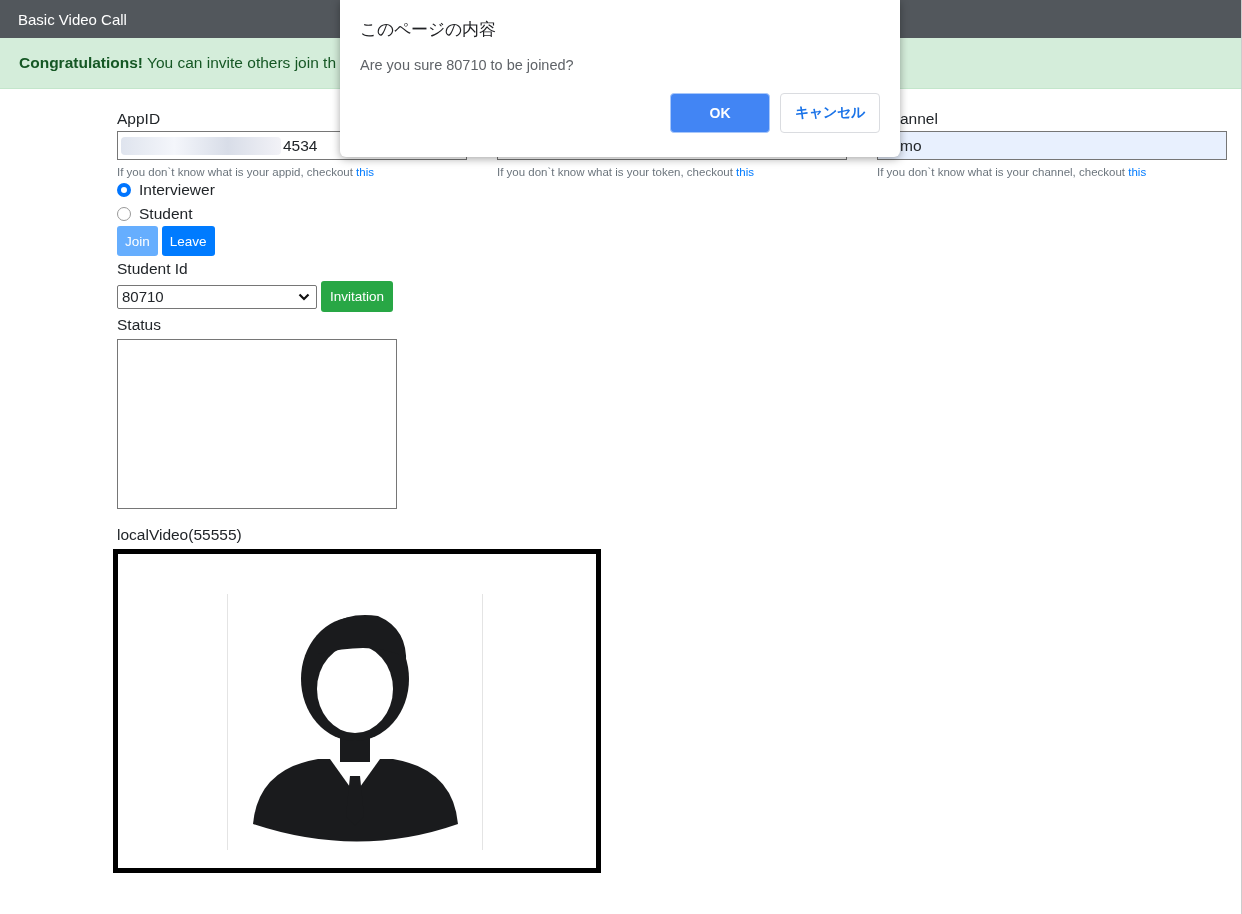 The image size is (1242, 914). What do you see at coordinates (1052, 145) in the screenshot?
I see `input-field: mo` at bounding box center [1052, 145].